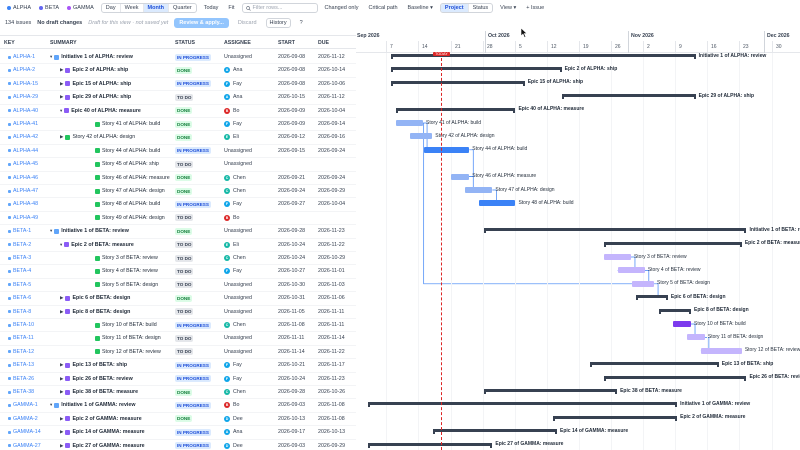  Describe the element at coordinates (331, 111) in the screenshot. I see `due-date: 2026-10-04` at that location.